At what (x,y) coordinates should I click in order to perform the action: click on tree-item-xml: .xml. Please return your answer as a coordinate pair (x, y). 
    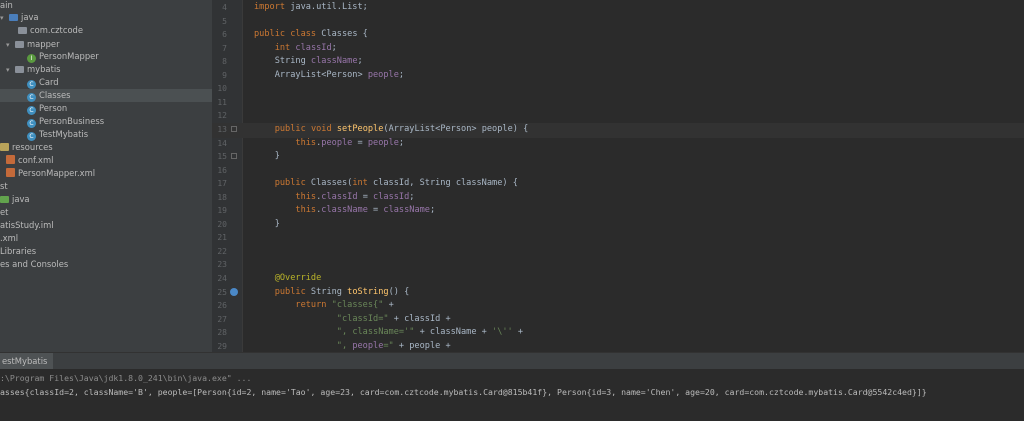
    Looking at the image, I should click on (9, 238).